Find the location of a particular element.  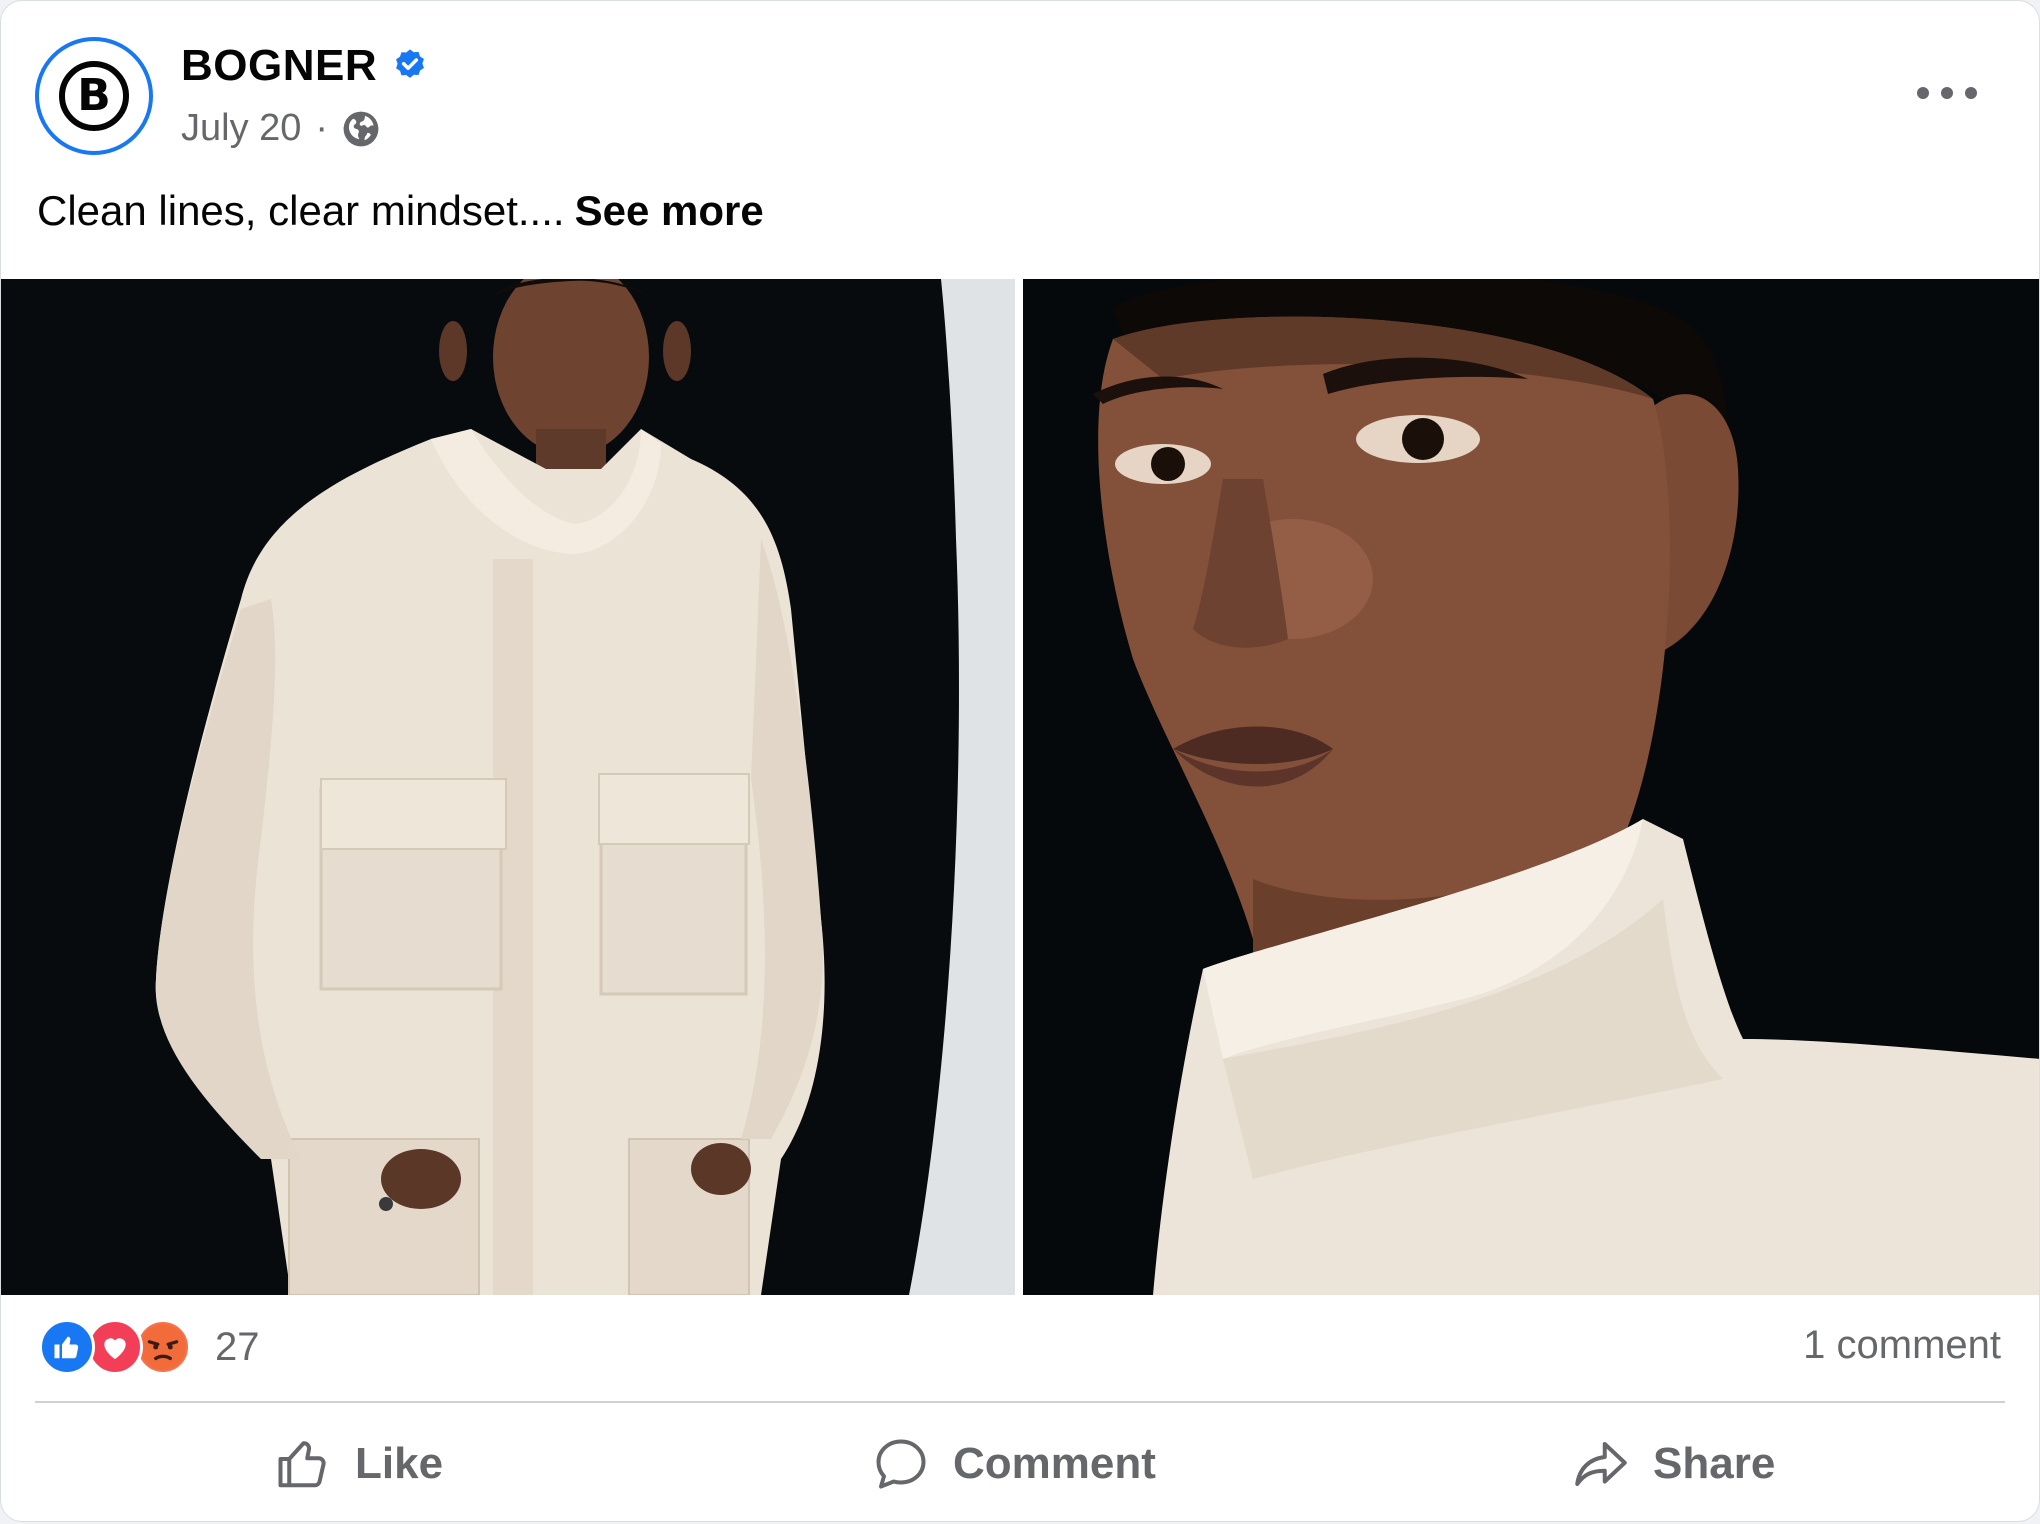

love-reaction-icon is located at coordinates (115, 1347).